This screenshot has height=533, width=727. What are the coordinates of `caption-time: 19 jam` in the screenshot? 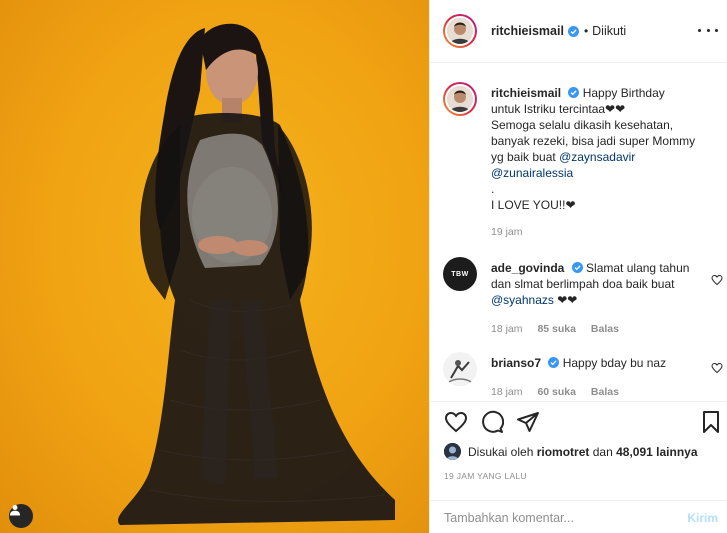 It's located at (507, 232).